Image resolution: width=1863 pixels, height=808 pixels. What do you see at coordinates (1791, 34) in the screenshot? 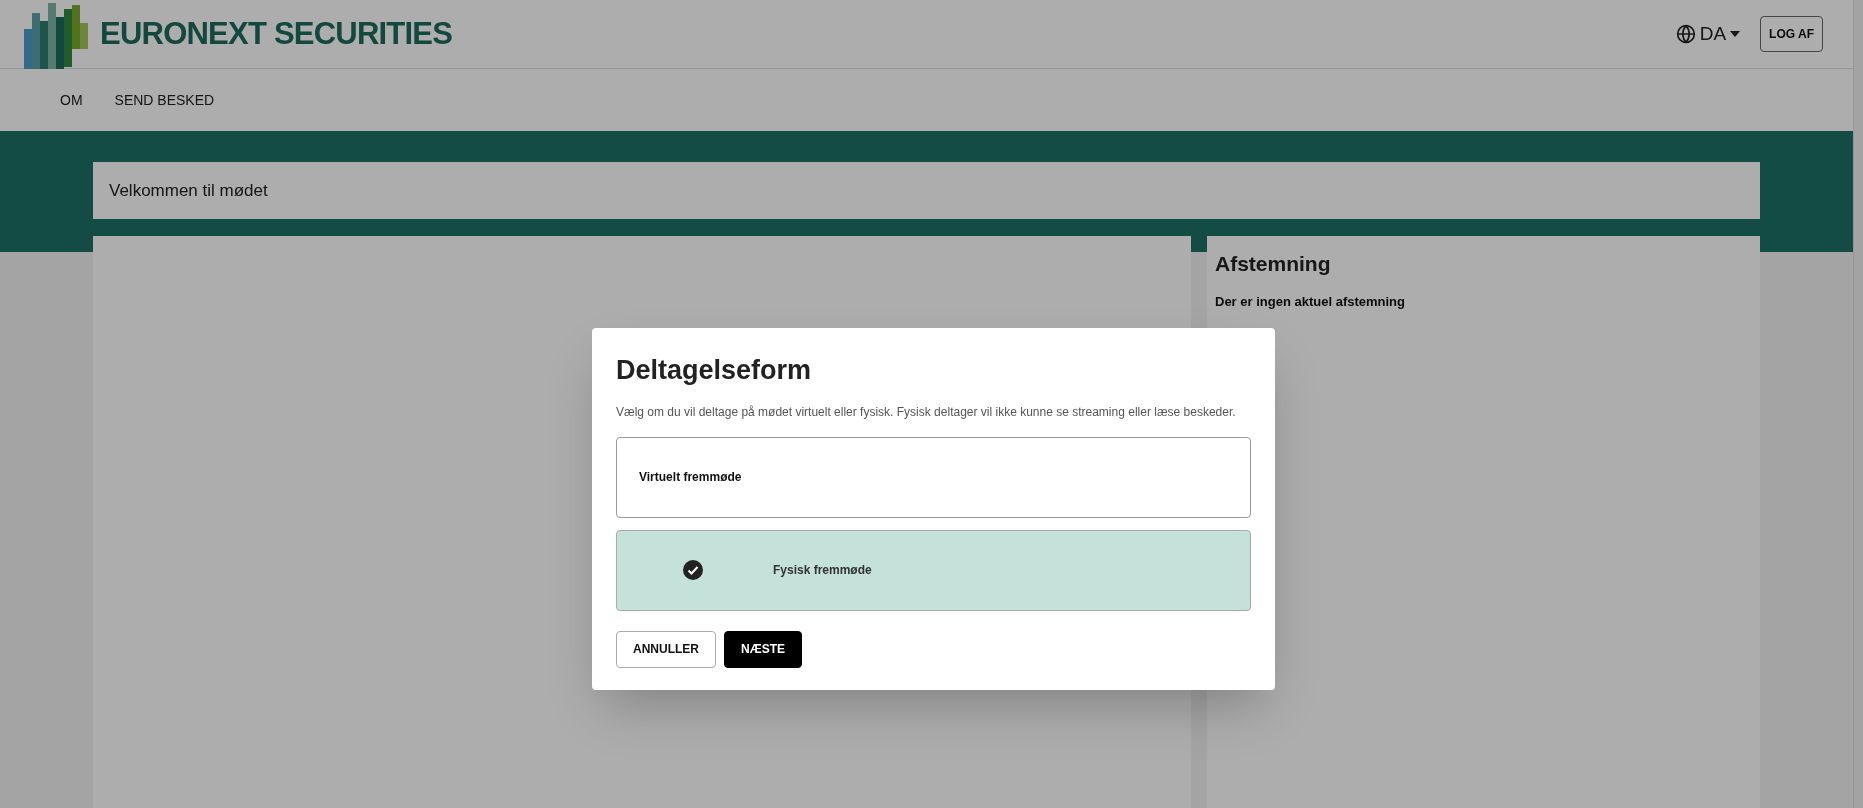
I see `logout-button: LOG AF` at bounding box center [1791, 34].